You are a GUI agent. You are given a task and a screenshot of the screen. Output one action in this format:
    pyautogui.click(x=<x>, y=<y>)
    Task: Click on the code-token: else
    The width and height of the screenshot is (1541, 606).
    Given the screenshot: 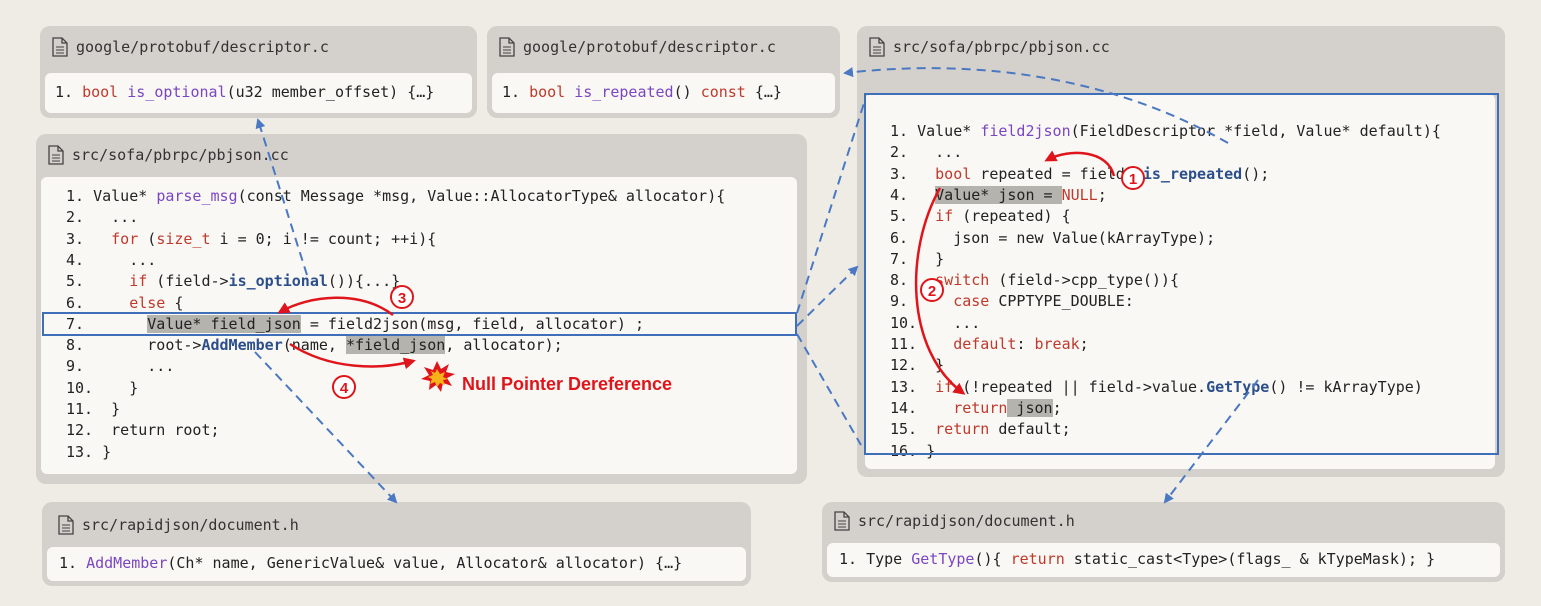 What is the action you would take?
    pyautogui.click(x=147, y=302)
    